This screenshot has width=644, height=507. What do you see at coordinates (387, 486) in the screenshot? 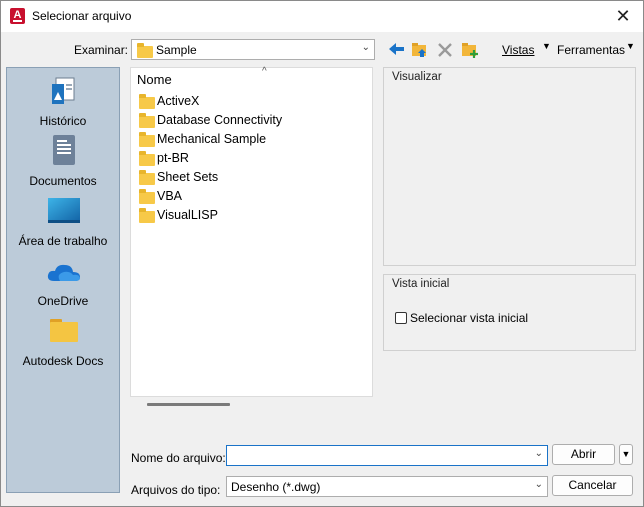
I see `filetype-dropdown: Desenho (*.dwg) ⌄` at bounding box center [387, 486].